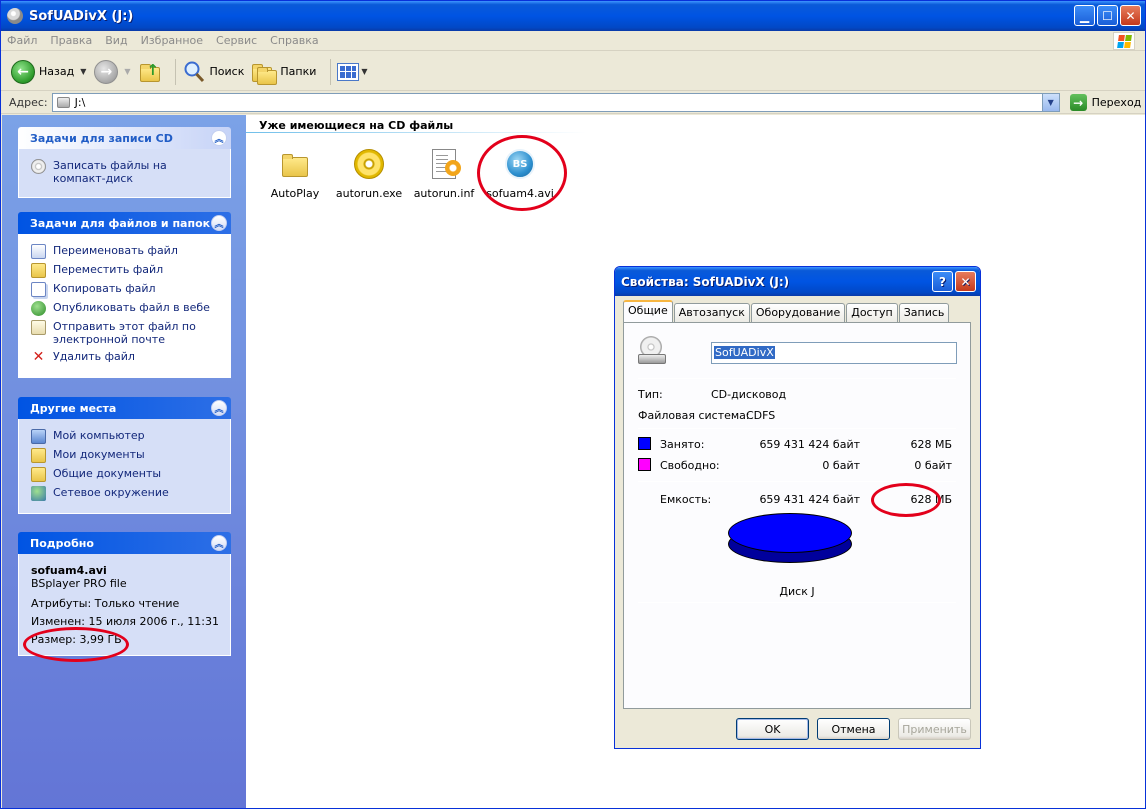  What do you see at coordinates (295, 165) in the screenshot?
I see `folder-icon` at bounding box center [295, 165].